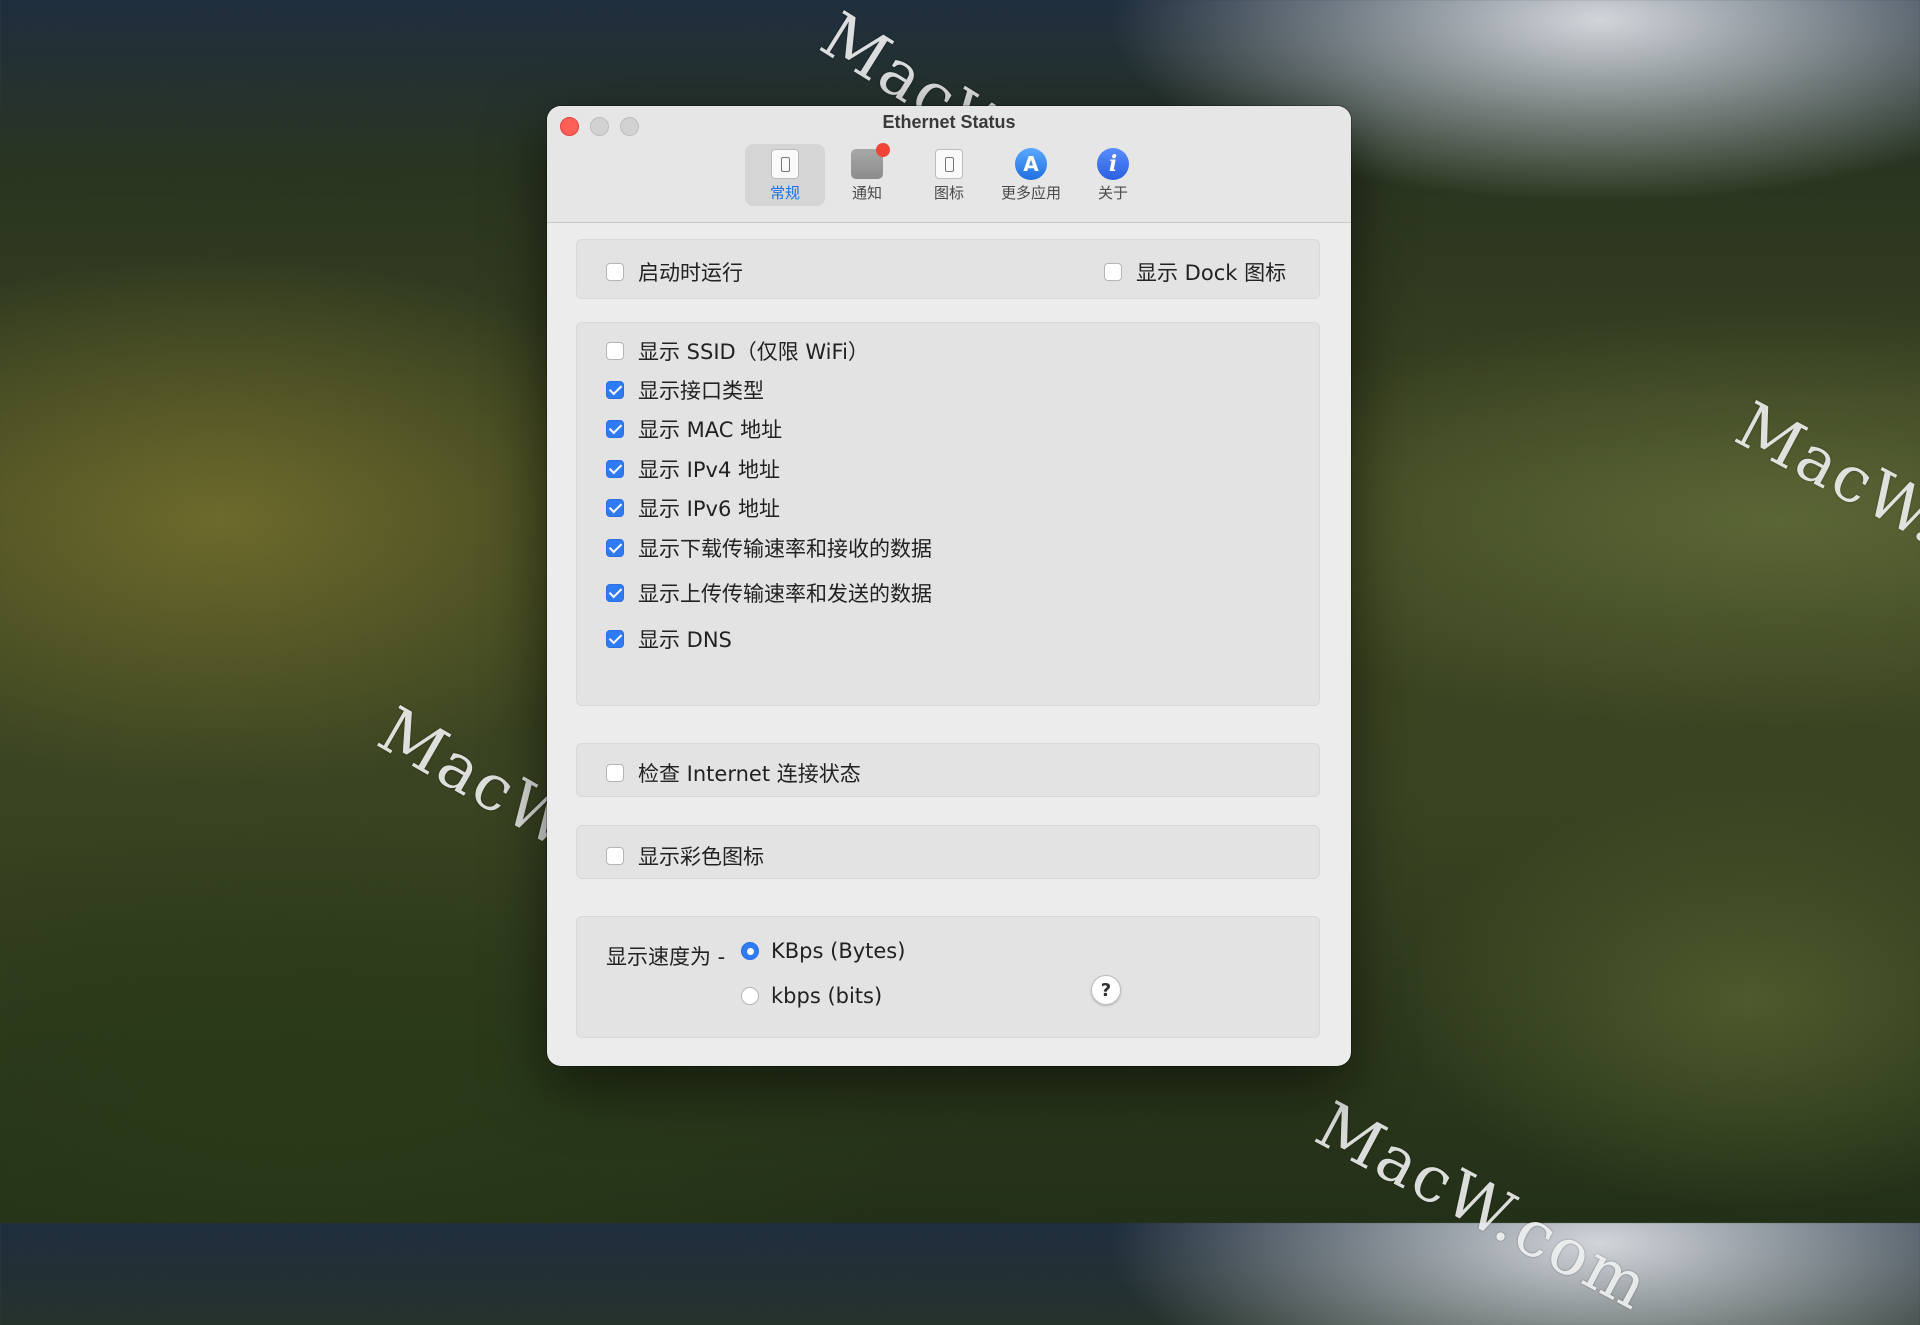 The width and height of the screenshot is (1920, 1325). I want to click on speed-kbps-bytes-radio: KBps (Bytes), so click(823, 951).